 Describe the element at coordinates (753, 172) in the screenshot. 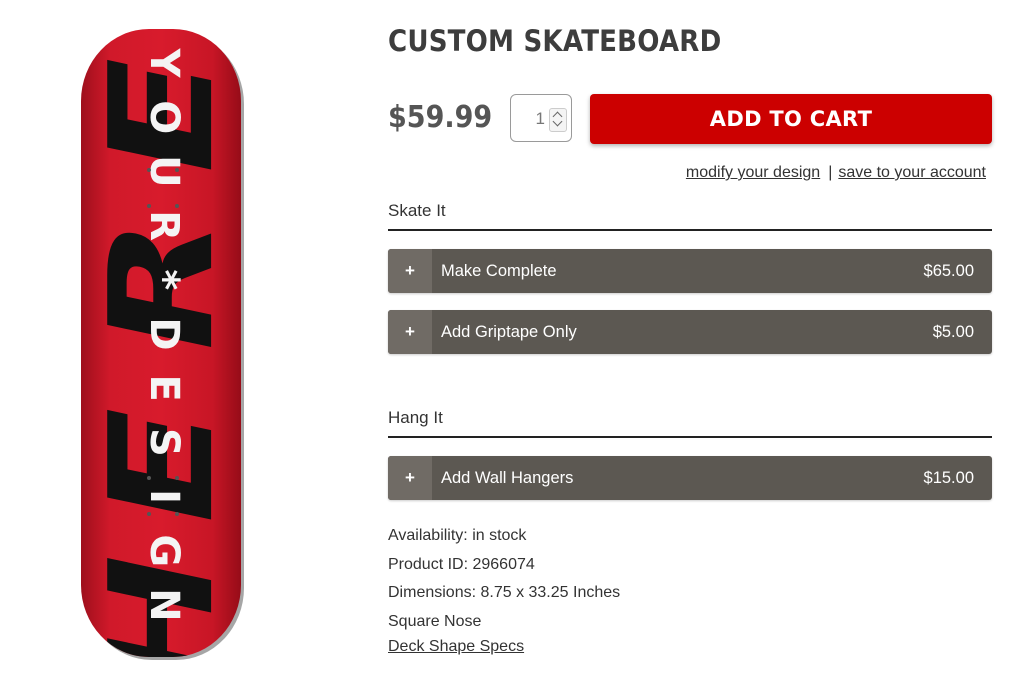

I see `modify-design-link: modify your design` at that location.